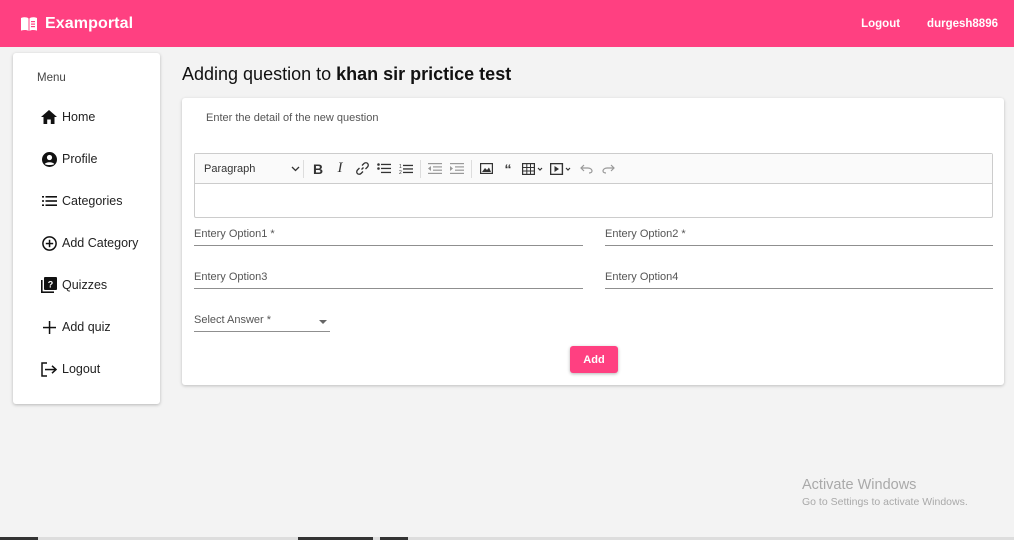  What do you see at coordinates (508, 169) in the screenshot?
I see `blockquote-icon: “` at bounding box center [508, 169].